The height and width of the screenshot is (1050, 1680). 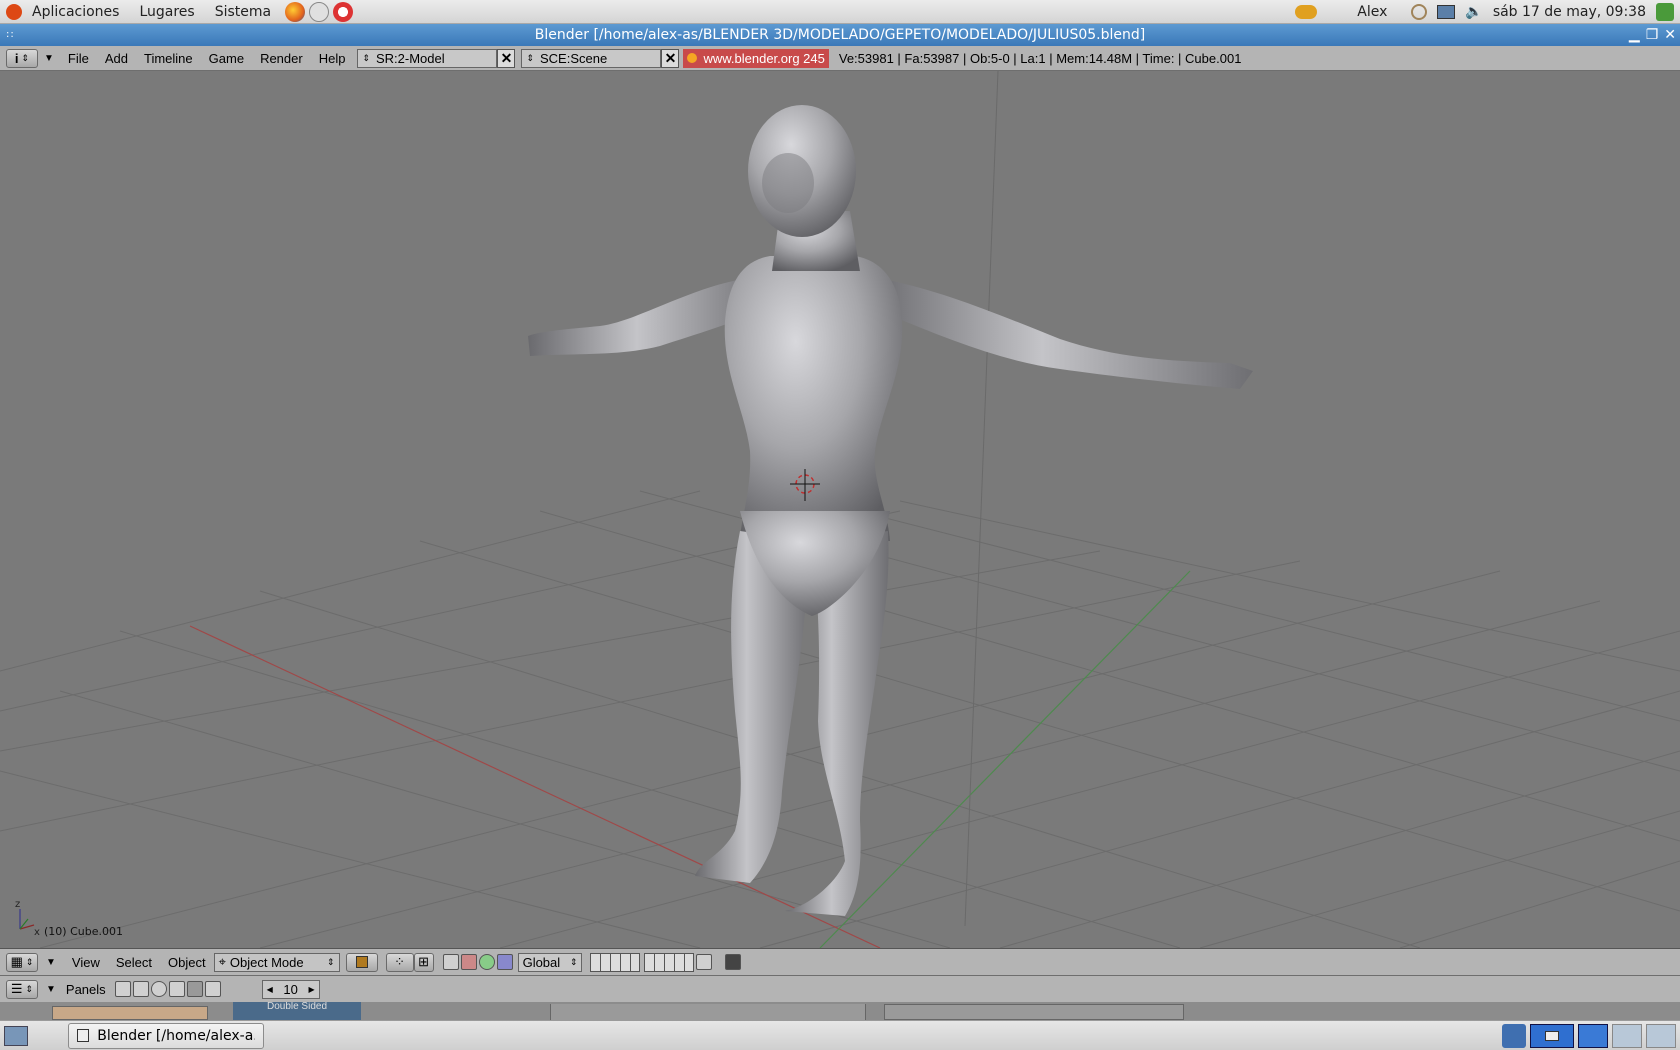 I want to click on display-icon, so click(x=1446, y=12).